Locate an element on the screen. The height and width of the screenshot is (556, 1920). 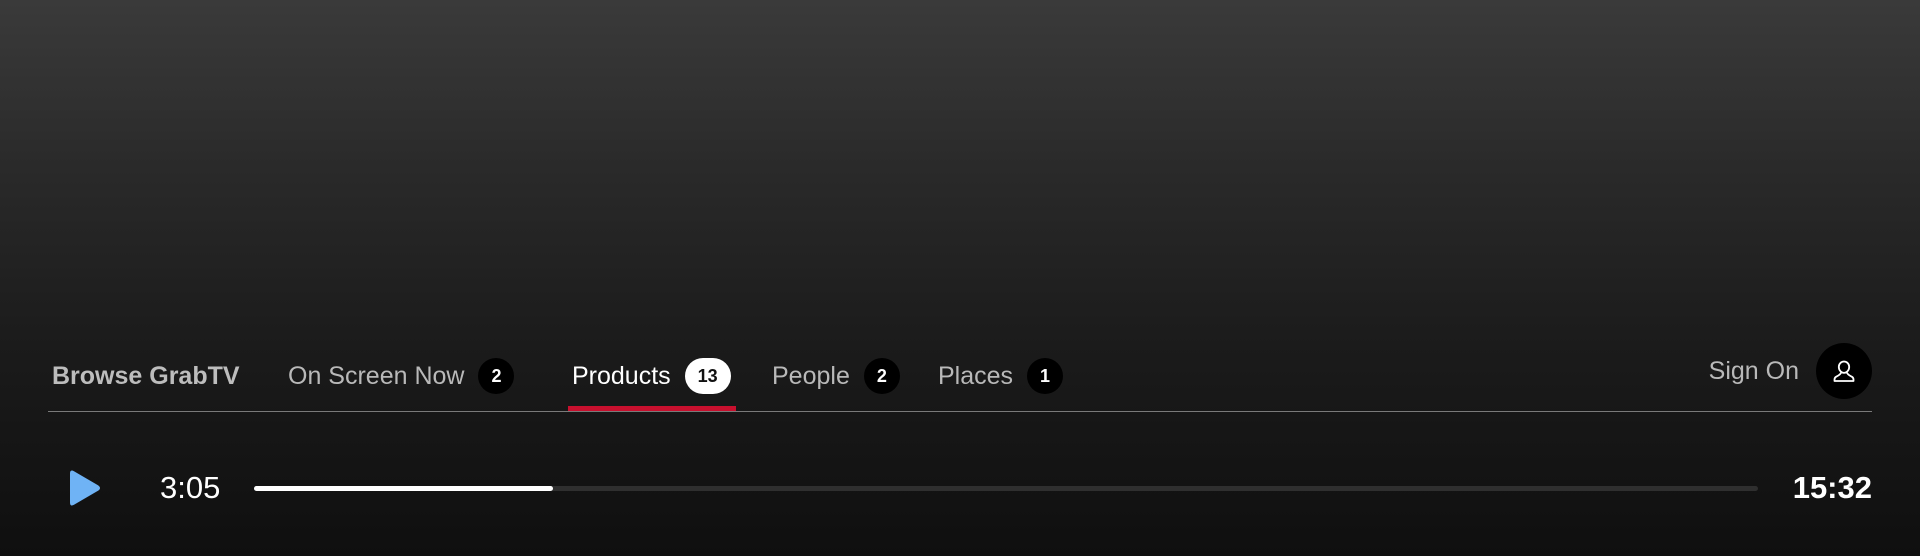
tab-products: Products 13 is located at coordinates (651, 376).